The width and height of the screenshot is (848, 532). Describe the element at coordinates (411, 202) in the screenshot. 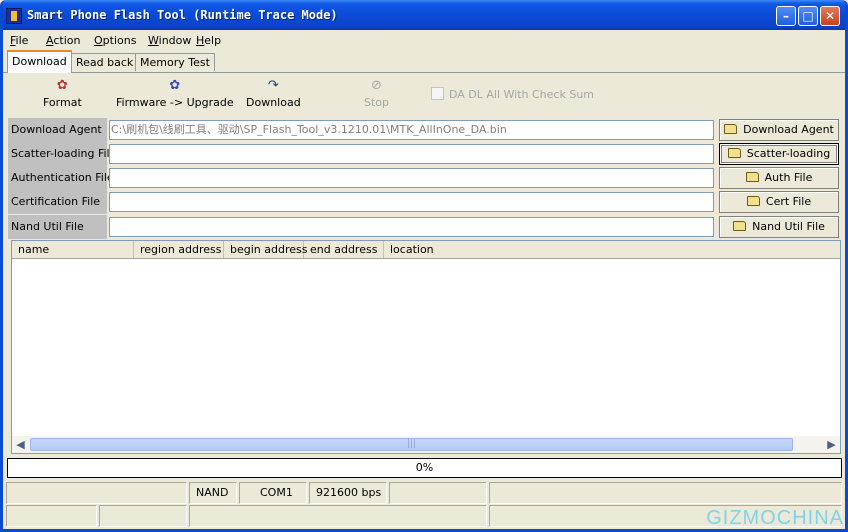

I see `cert-path` at that location.